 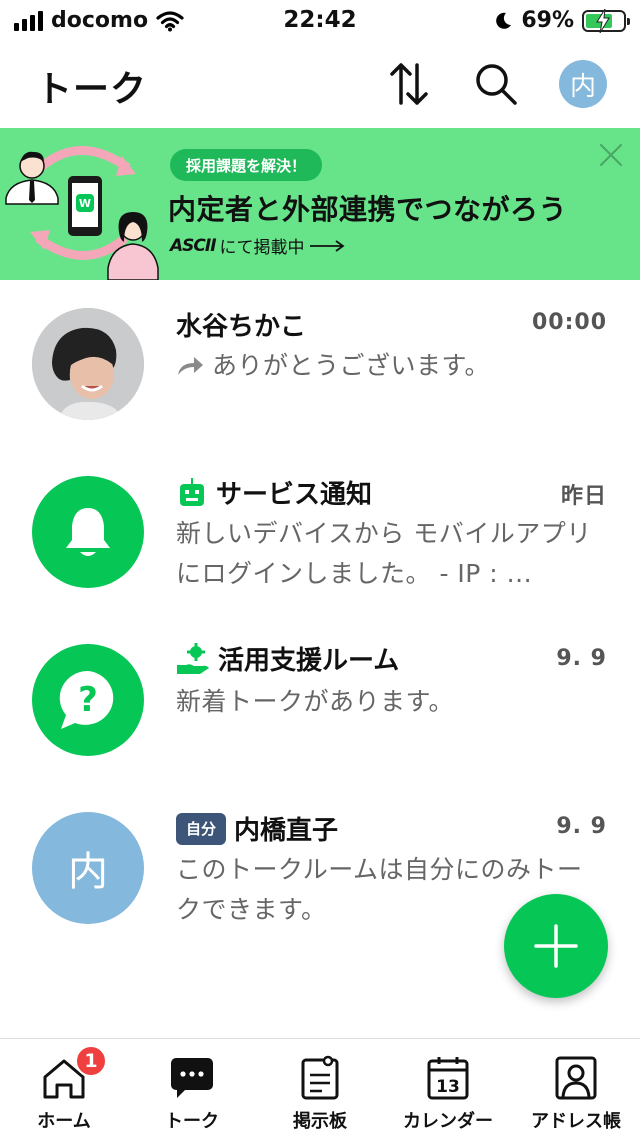 I want to click on new-chat-button, so click(x=556, y=946).